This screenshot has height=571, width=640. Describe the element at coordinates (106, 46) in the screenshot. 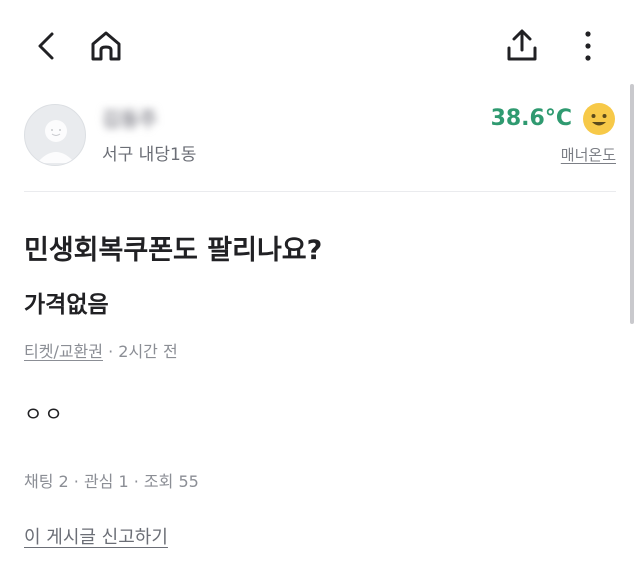

I see `home-icon` at that location.